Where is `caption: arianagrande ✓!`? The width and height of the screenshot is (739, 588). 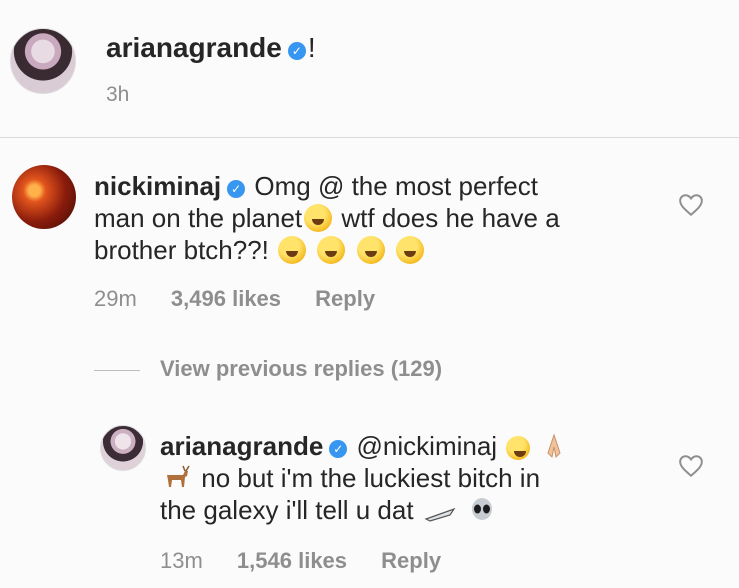 caption: arianagrande ✓! is located at coordinates (211, 48).